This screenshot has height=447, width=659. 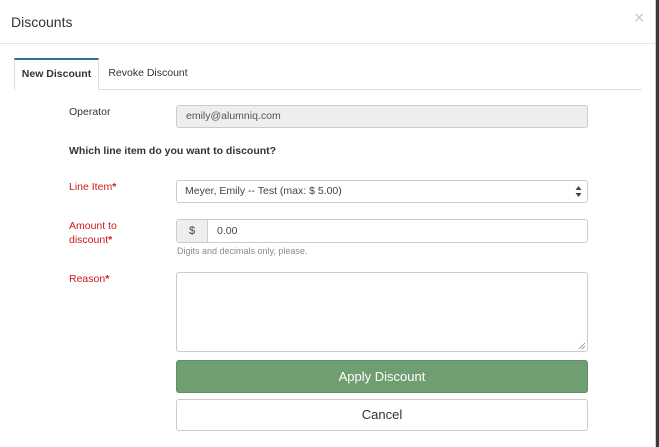 What do you see at coordinates (382, 116) in the screenshot?
I see `operator-field: emily@alumniq.com` at bounding box center [382, 116].